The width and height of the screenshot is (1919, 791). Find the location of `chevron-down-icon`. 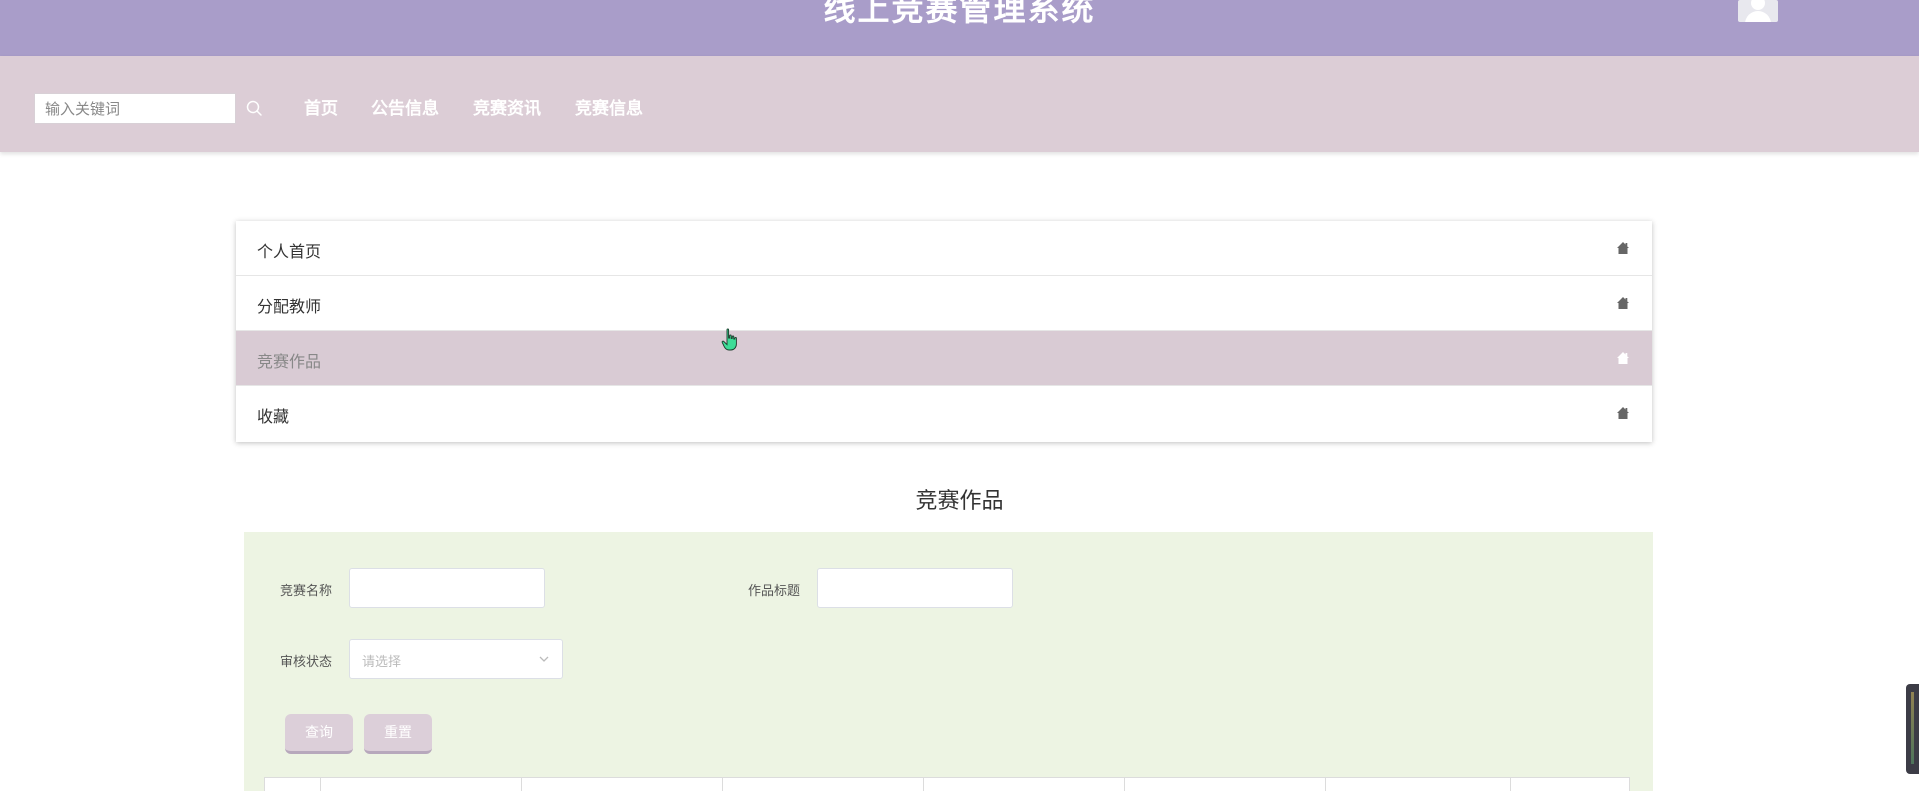

chevron-down-icon is located at coordinates (544, 659).